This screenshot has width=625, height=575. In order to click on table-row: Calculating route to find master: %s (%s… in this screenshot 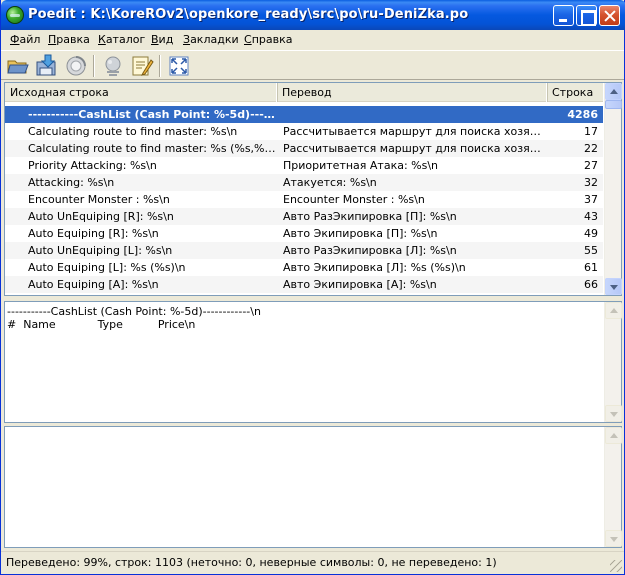, I will do `click(304, 148)`.